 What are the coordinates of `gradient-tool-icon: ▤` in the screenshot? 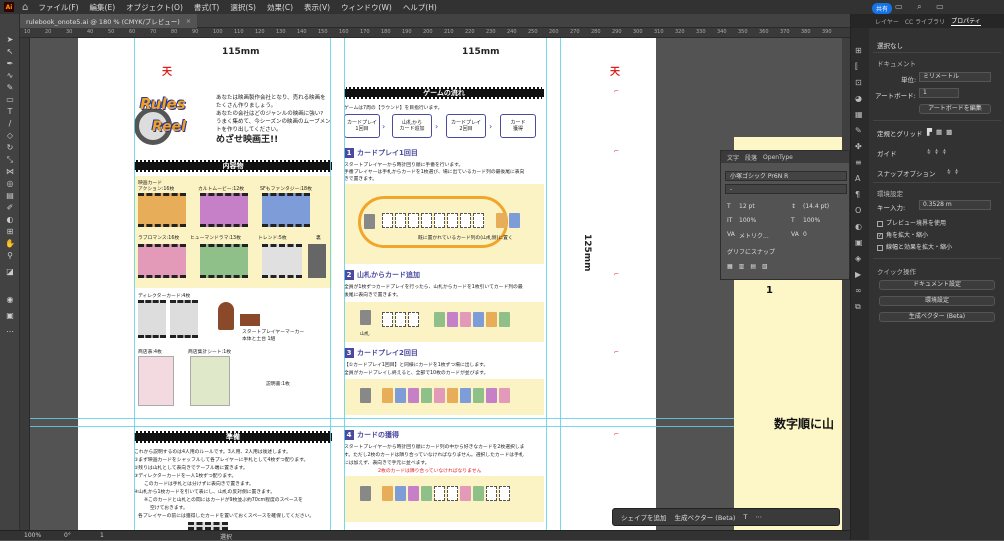 It's located at (10, 196).